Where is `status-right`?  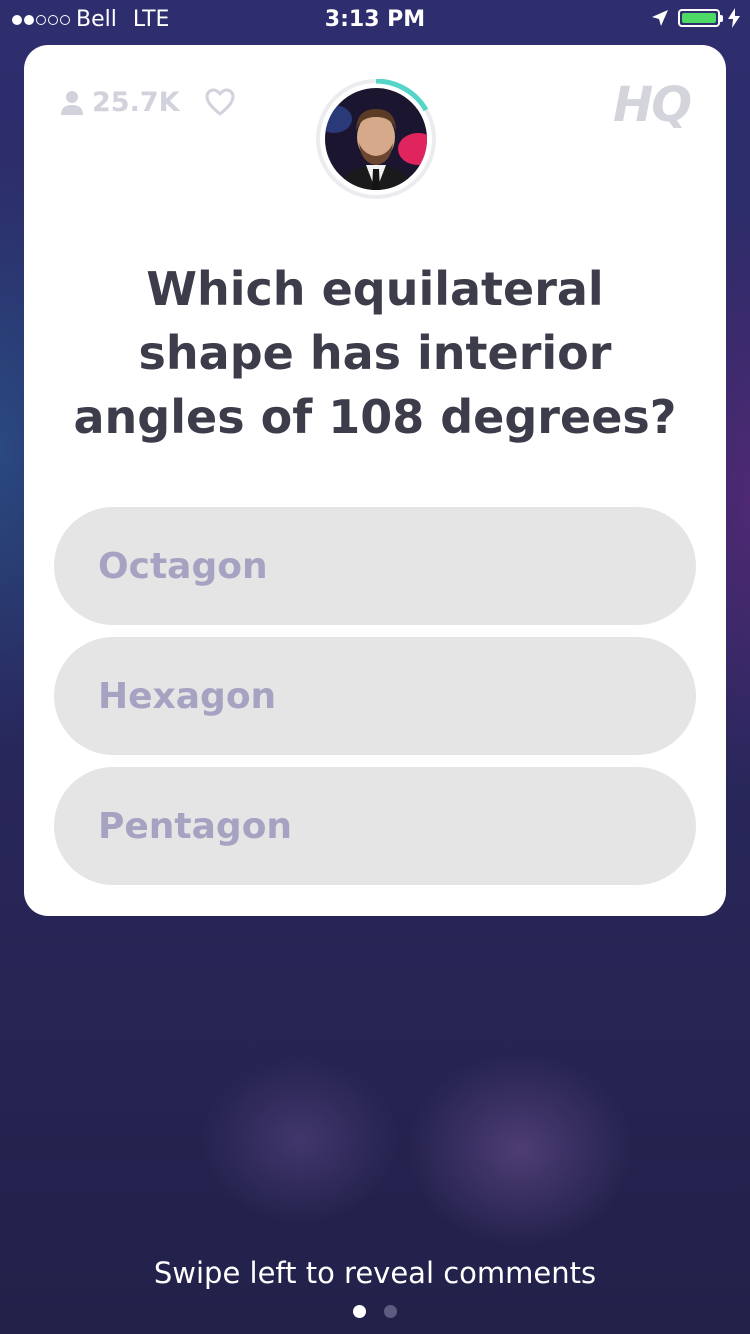 status-right is located at coordinates (695, 18).